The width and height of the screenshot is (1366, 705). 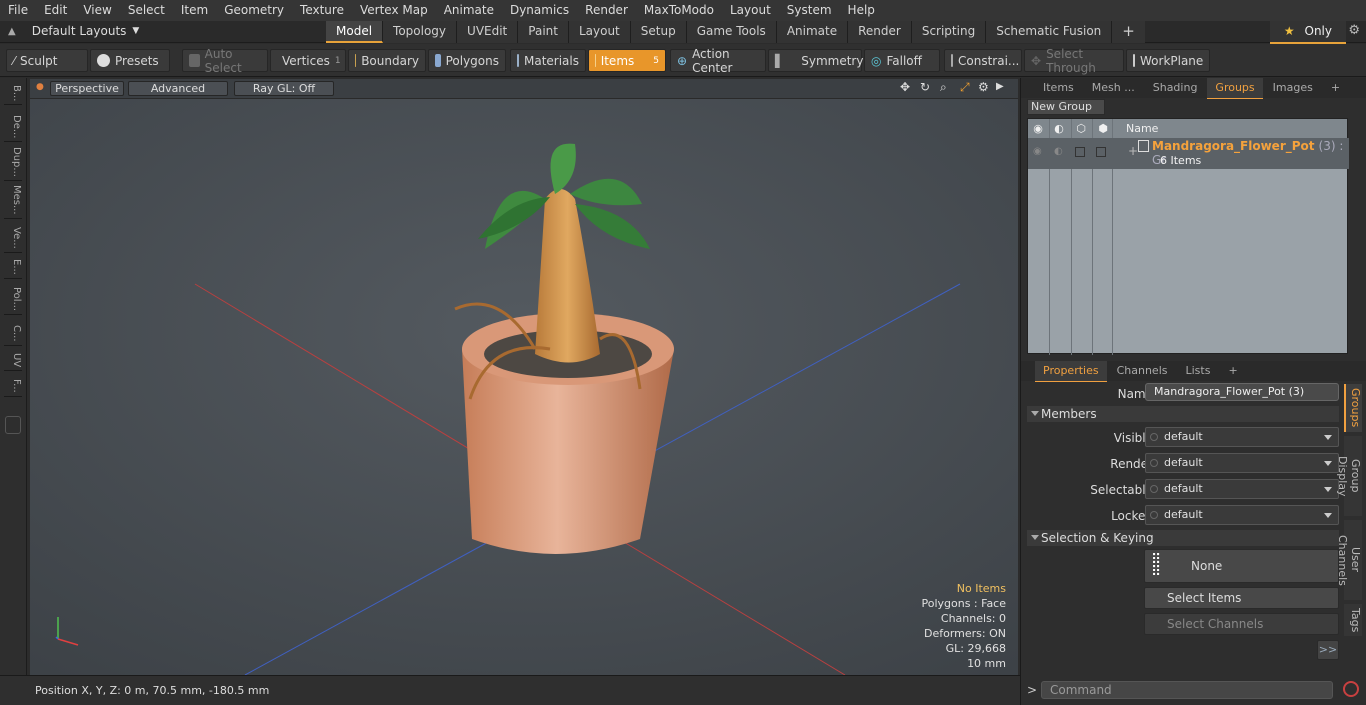 I want to click on side-tab-groups: Groups, so click(x=1353, y=408).